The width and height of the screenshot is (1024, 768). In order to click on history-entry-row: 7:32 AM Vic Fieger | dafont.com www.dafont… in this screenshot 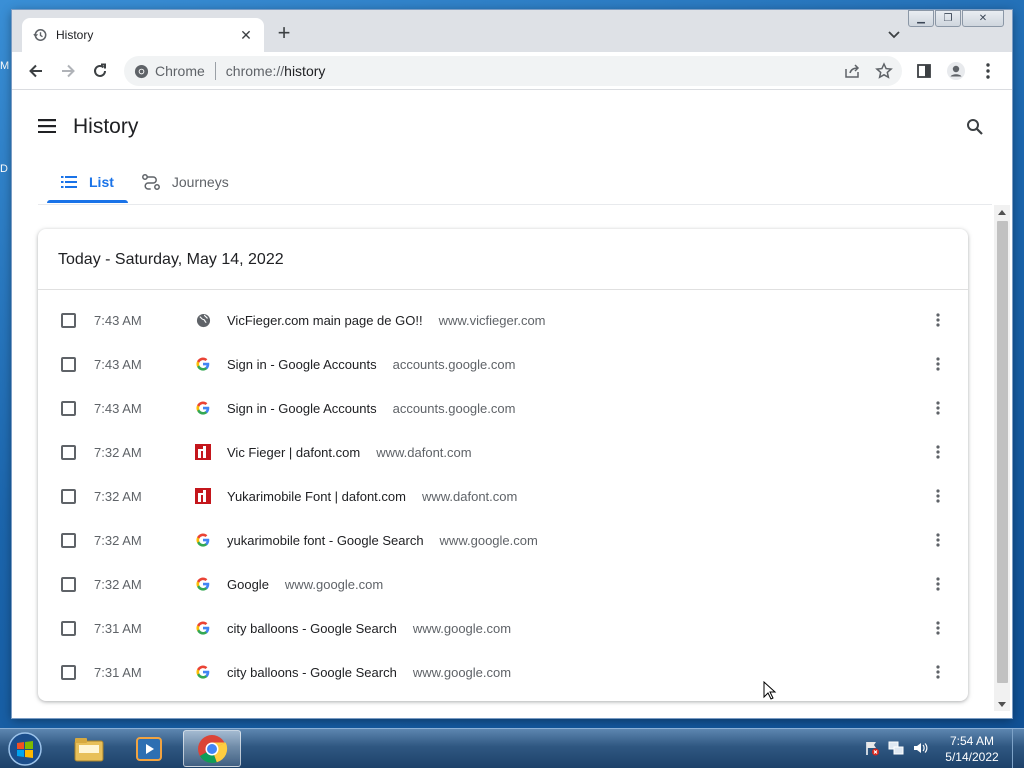, I will do `click(503, 452)`.